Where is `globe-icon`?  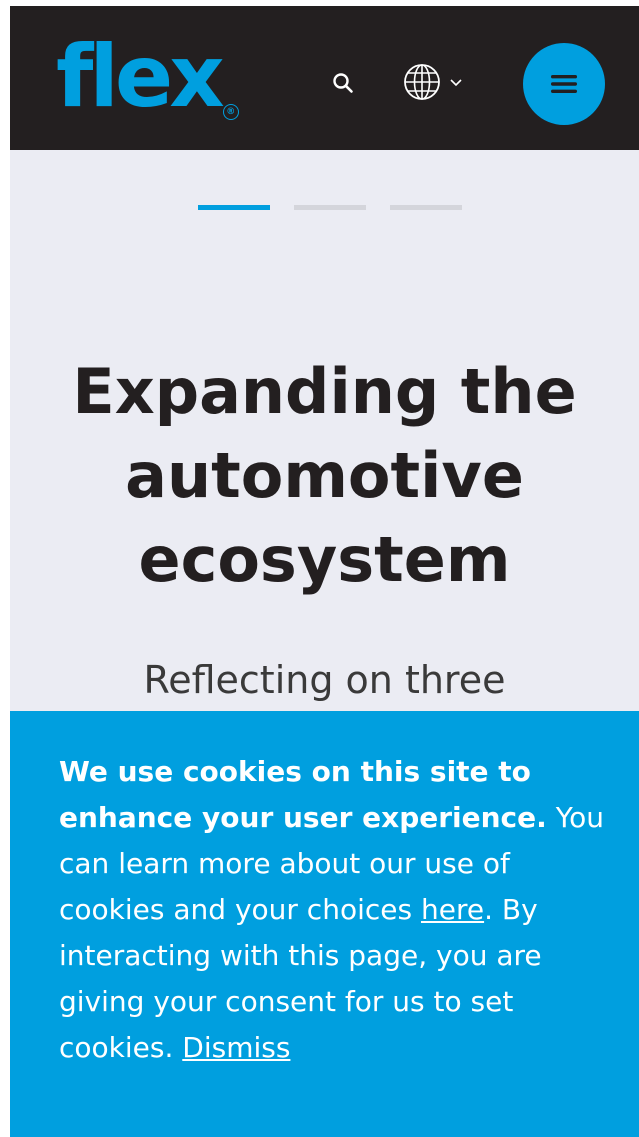 globe-icon is located at coordinates (422, 82).